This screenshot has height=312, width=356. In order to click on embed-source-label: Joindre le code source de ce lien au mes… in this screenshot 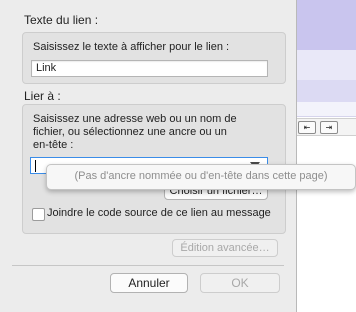, I will do `click(159, 213)`.